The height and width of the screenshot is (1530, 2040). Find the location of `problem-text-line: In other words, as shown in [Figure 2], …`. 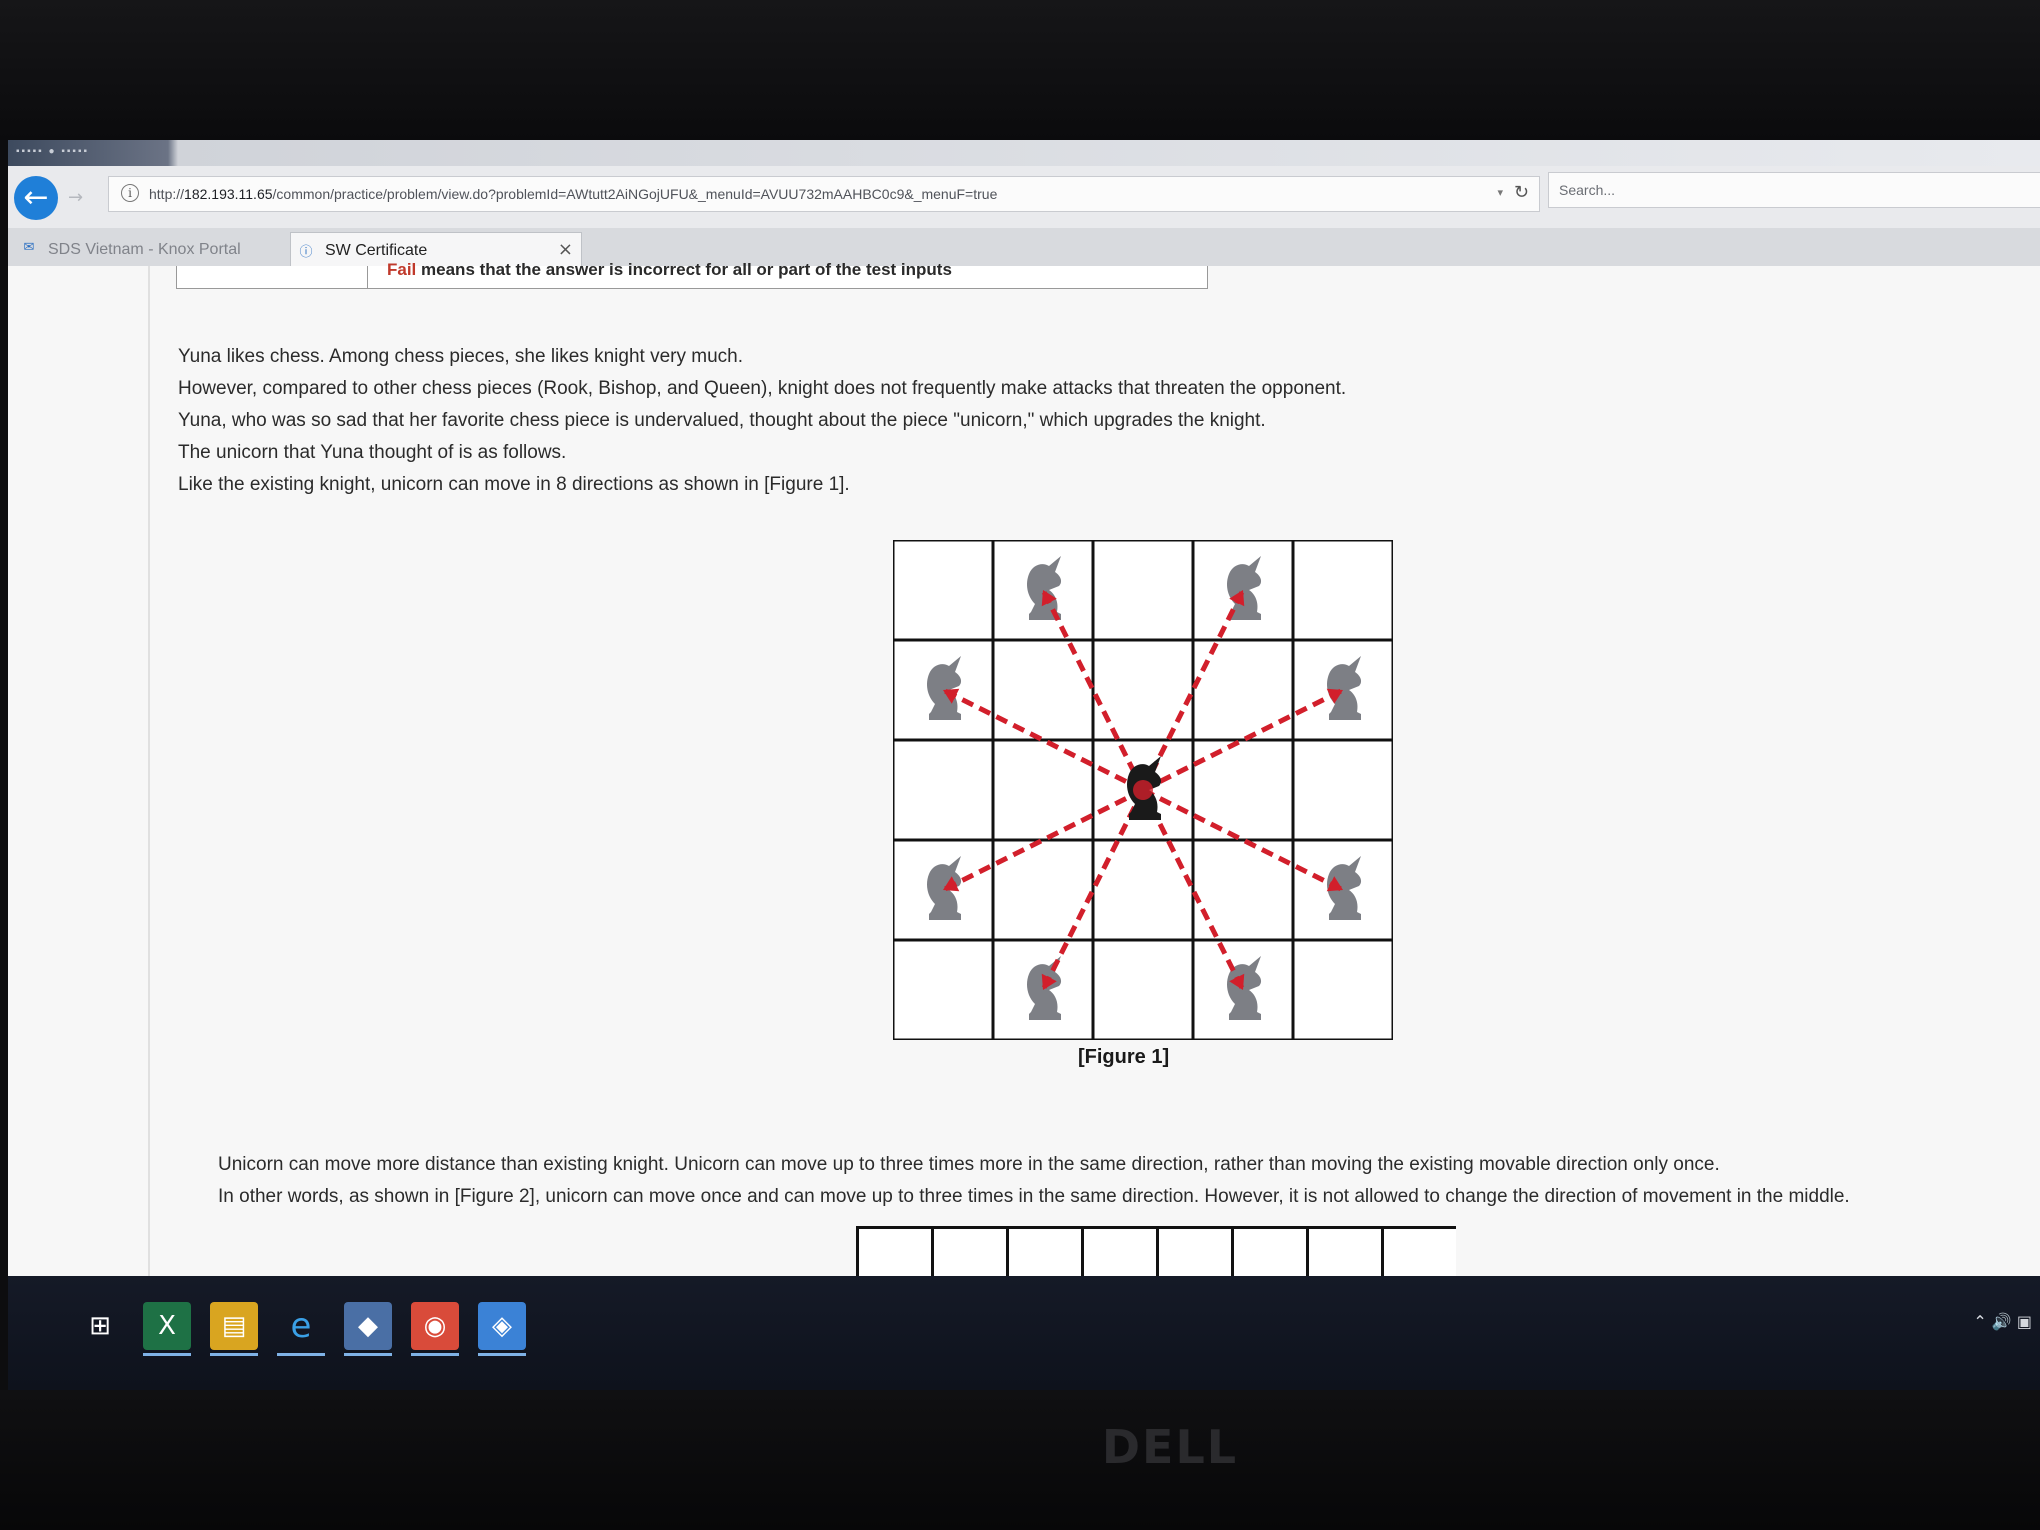

problem-text-line: In other words, as shown in [Figure 2], … is located at coordinates (1034, 1196).